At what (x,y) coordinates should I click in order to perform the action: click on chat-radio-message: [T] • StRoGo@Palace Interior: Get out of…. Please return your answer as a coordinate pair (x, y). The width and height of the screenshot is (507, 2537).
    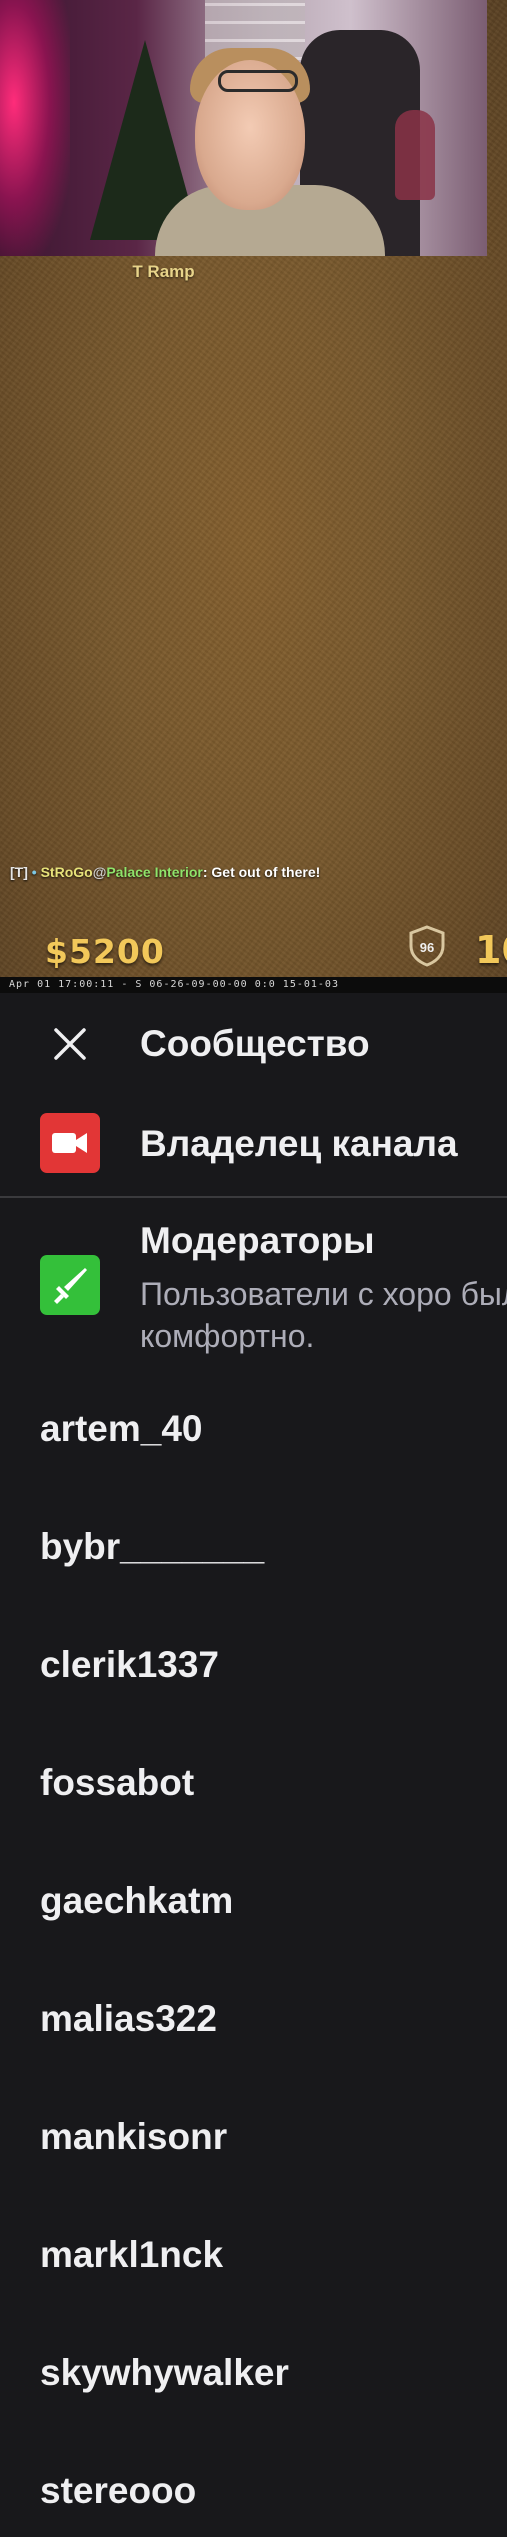
    Looking at the image, I should click on (165, 872).